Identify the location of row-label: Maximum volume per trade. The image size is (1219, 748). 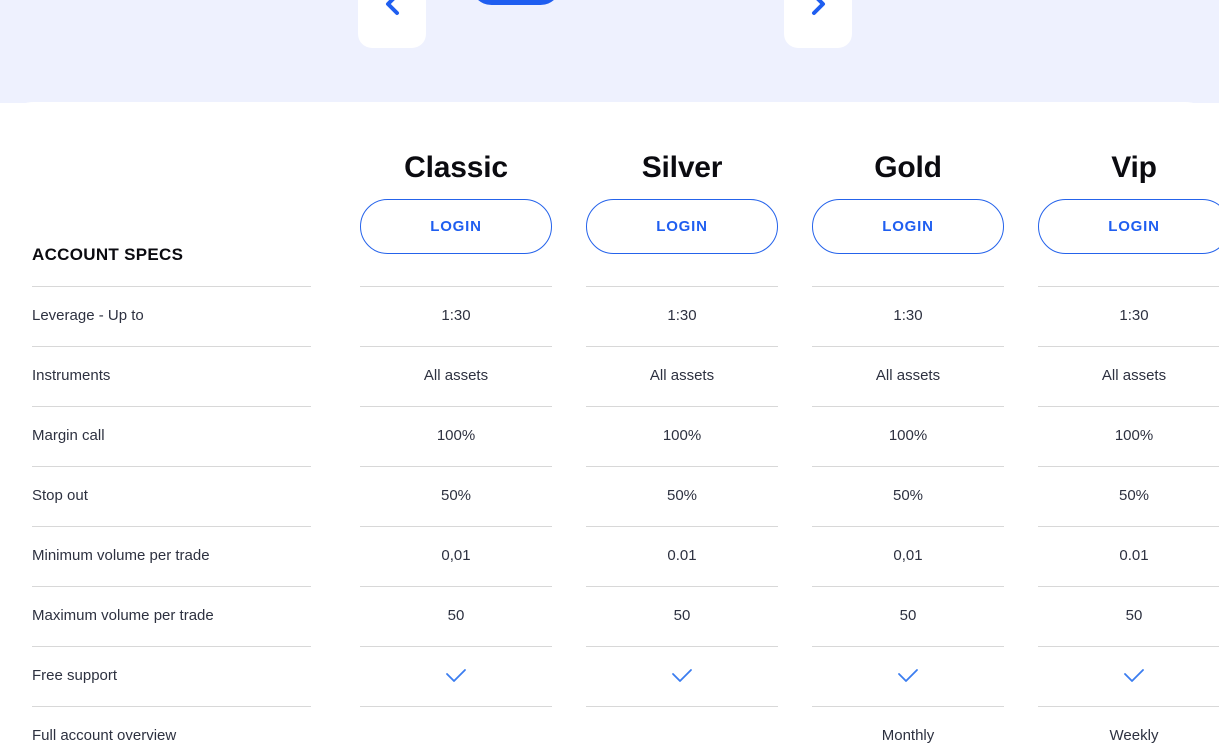
(123, 615).